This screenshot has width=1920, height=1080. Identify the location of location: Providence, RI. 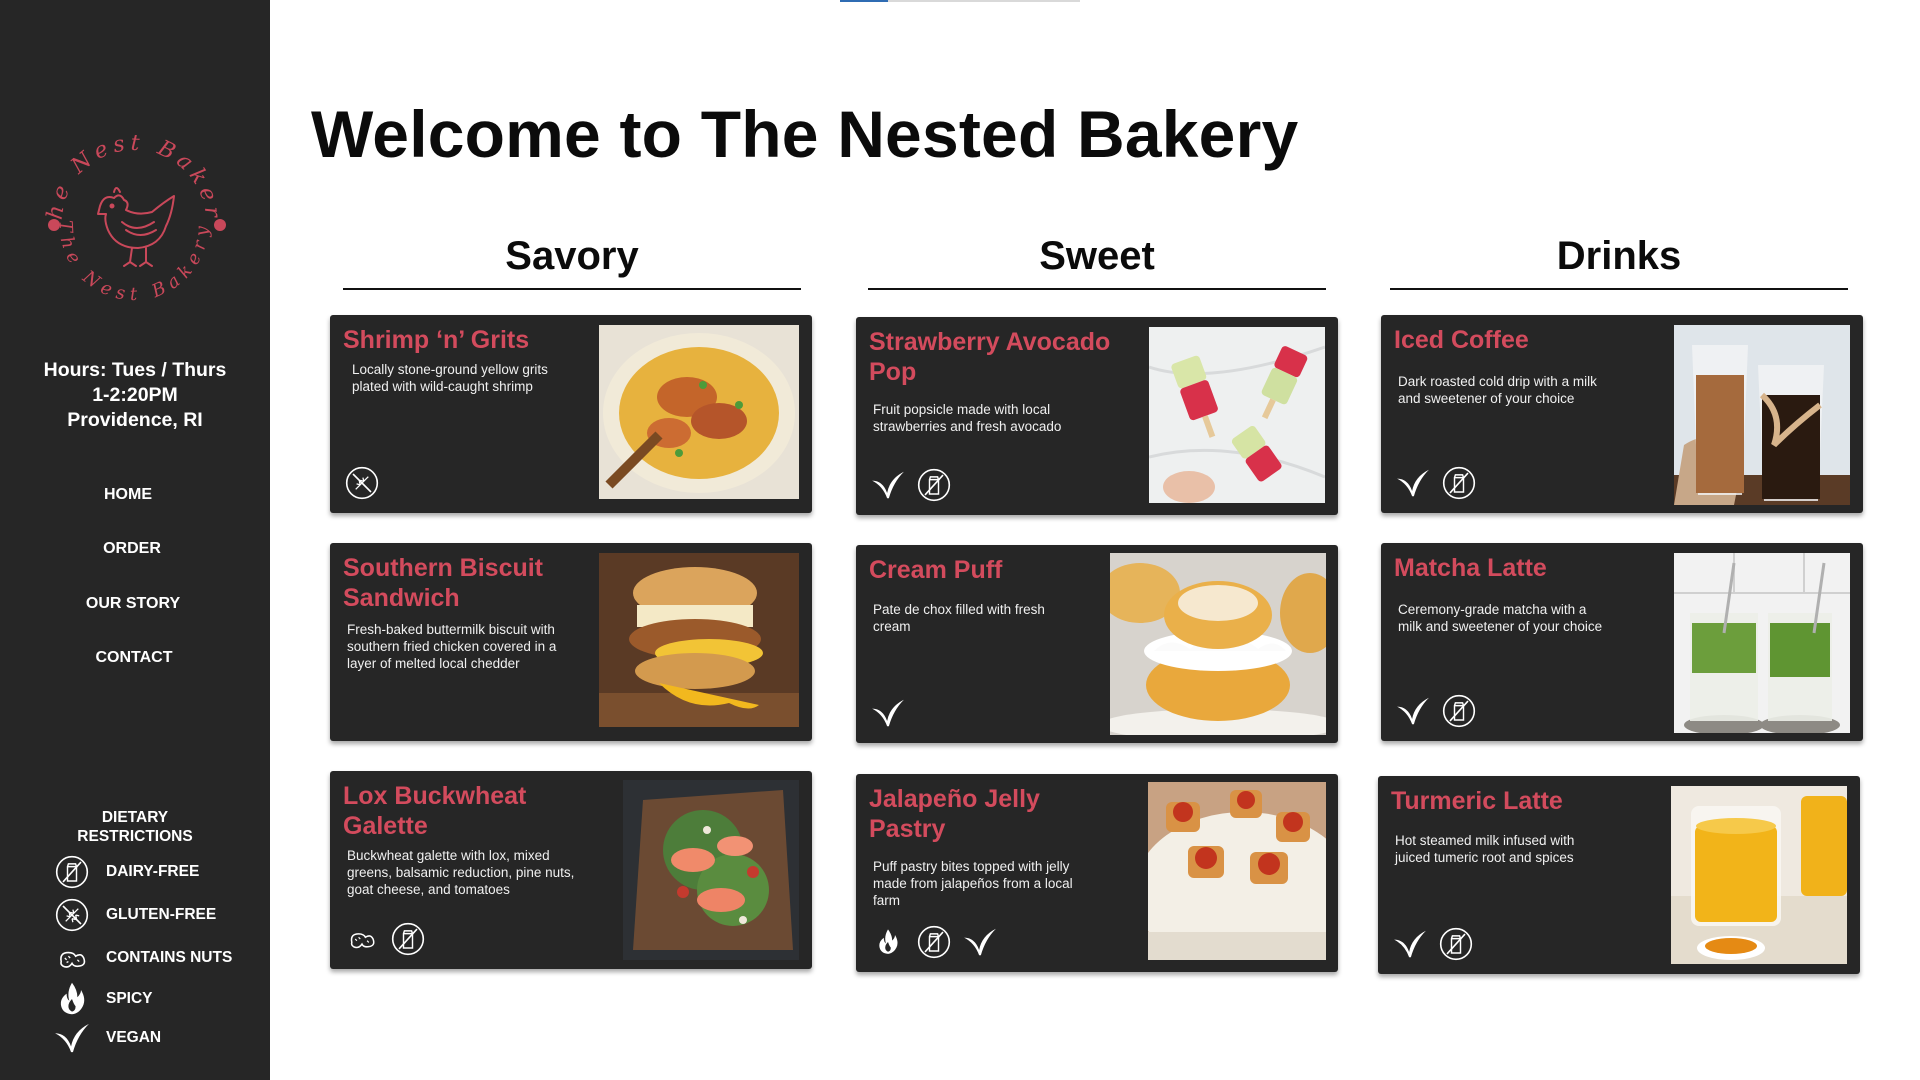
(135, 420).